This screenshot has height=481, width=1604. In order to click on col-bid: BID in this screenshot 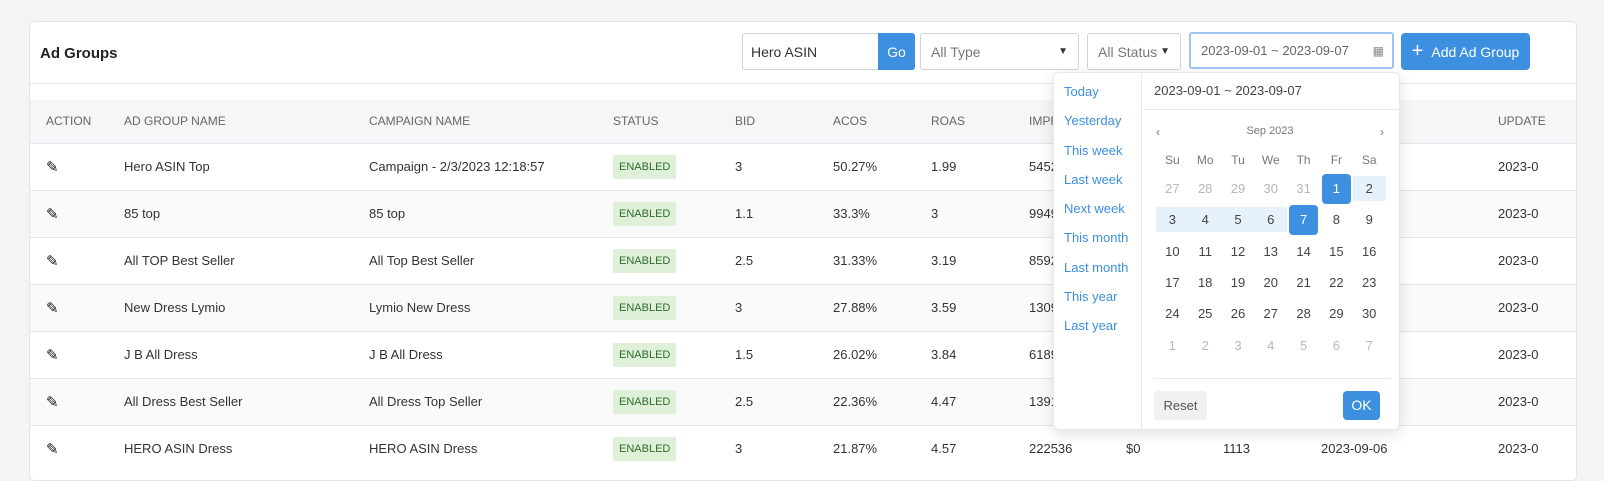, I will do `click(768, 121)`.